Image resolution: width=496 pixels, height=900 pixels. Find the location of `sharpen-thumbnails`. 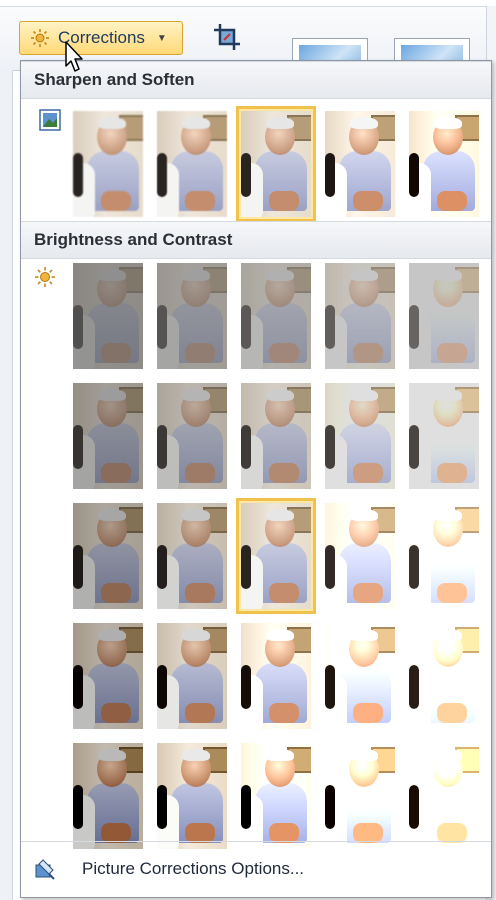

sharpen-thumbnails is located at coordinates (276, 164).